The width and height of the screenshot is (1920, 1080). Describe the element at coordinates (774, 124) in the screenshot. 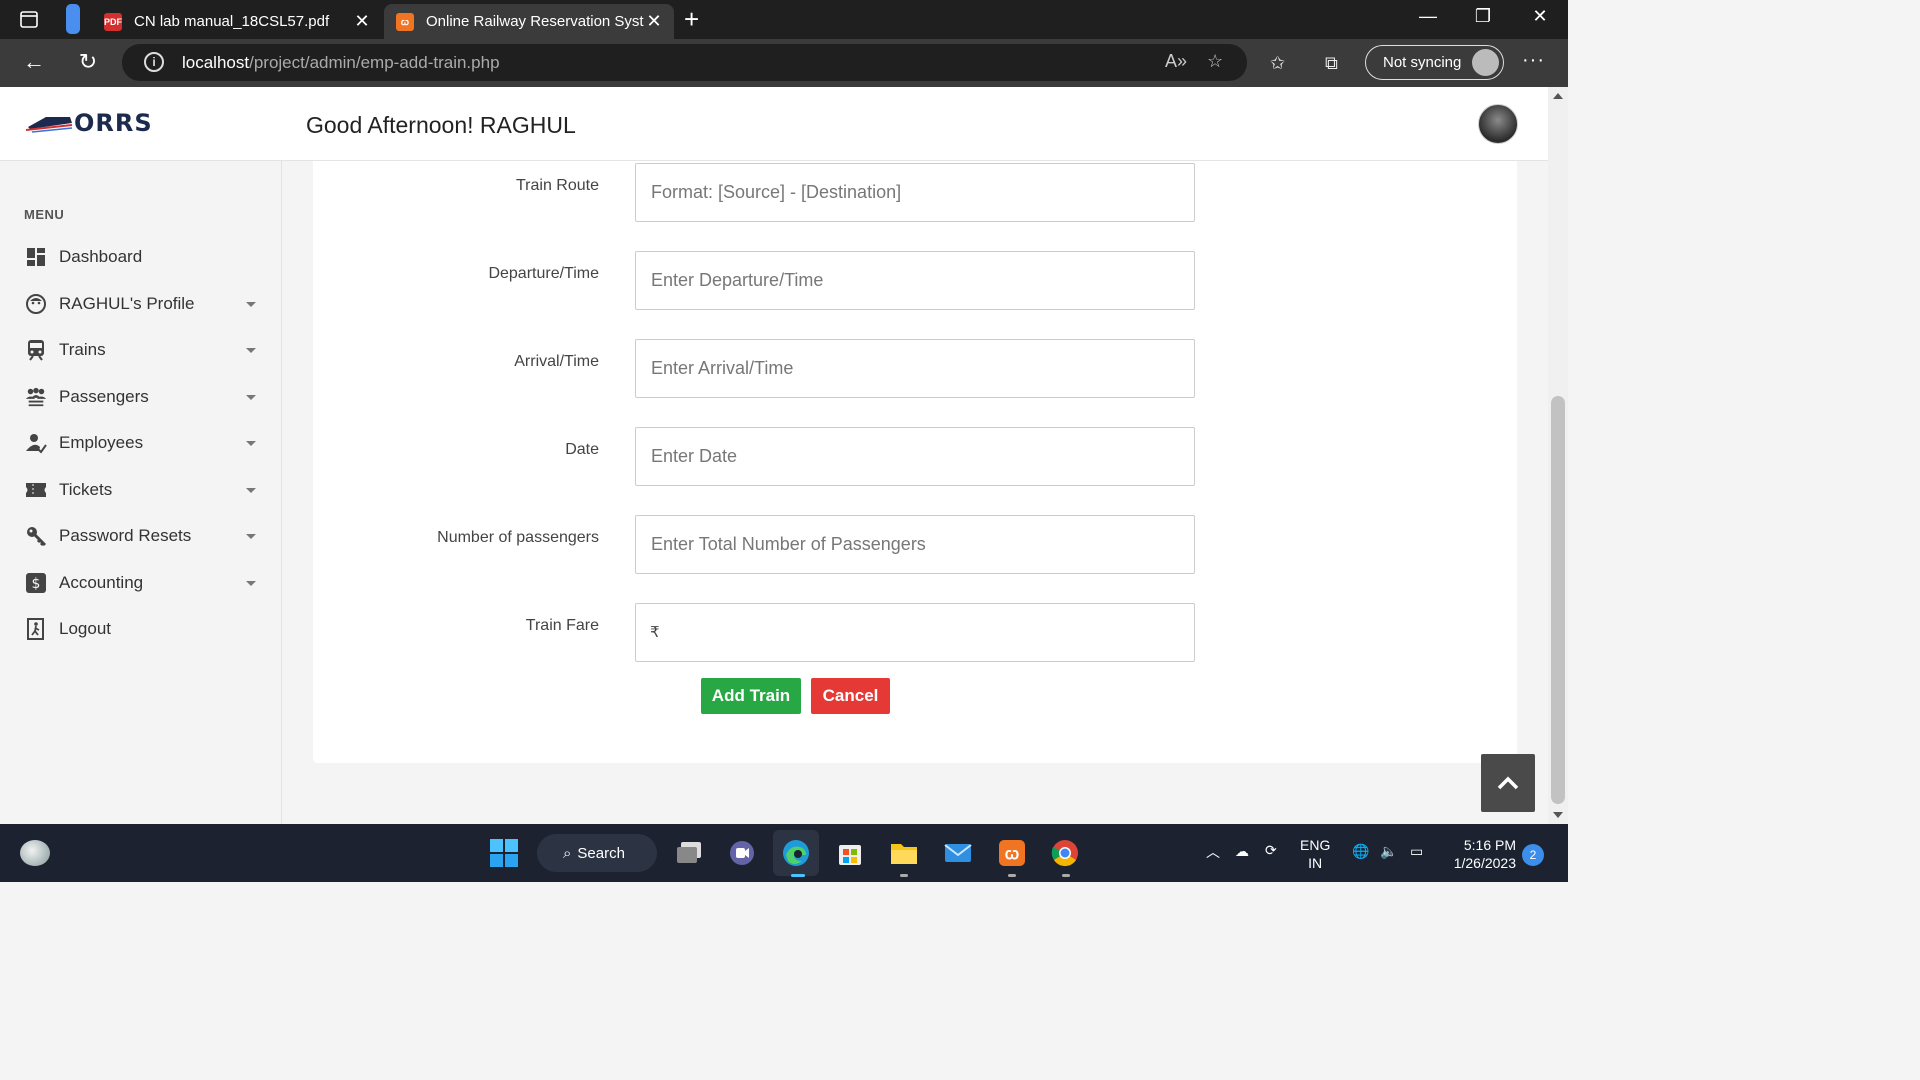

I see `app-header: ORRS Good Afternoon! RAGHUL` at that location.